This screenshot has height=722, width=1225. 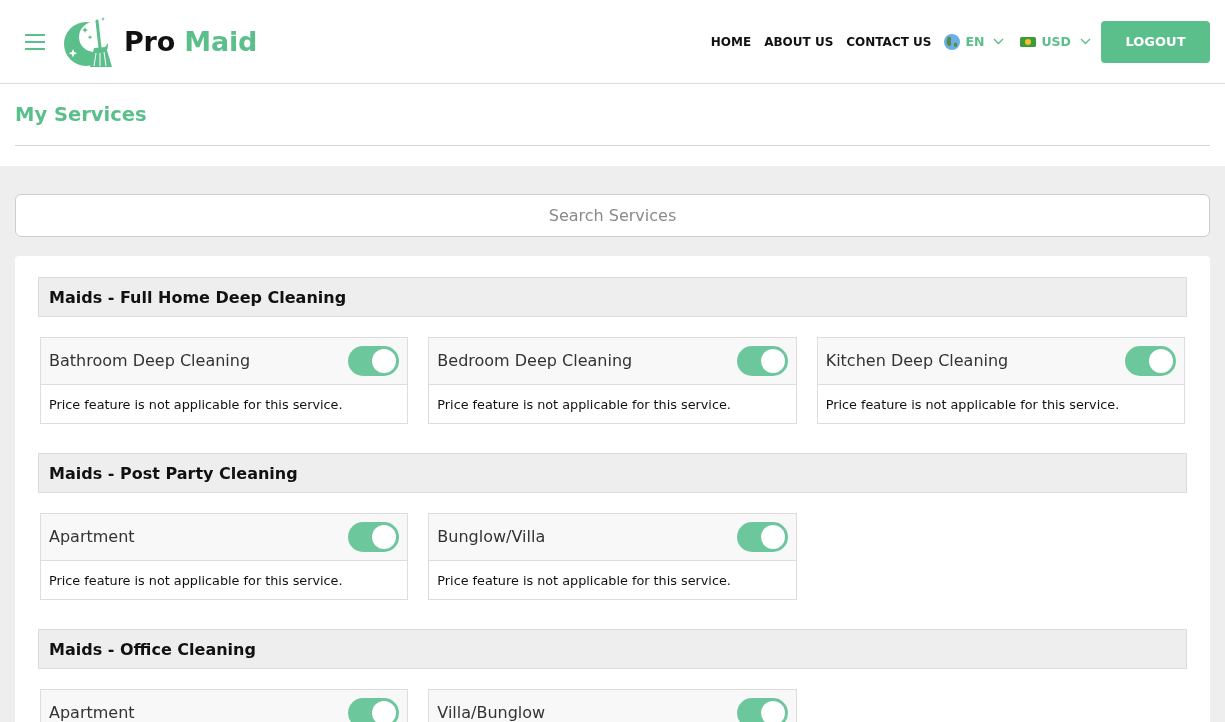 I want to click on page-title: My Services, so click(x=612, y=115).